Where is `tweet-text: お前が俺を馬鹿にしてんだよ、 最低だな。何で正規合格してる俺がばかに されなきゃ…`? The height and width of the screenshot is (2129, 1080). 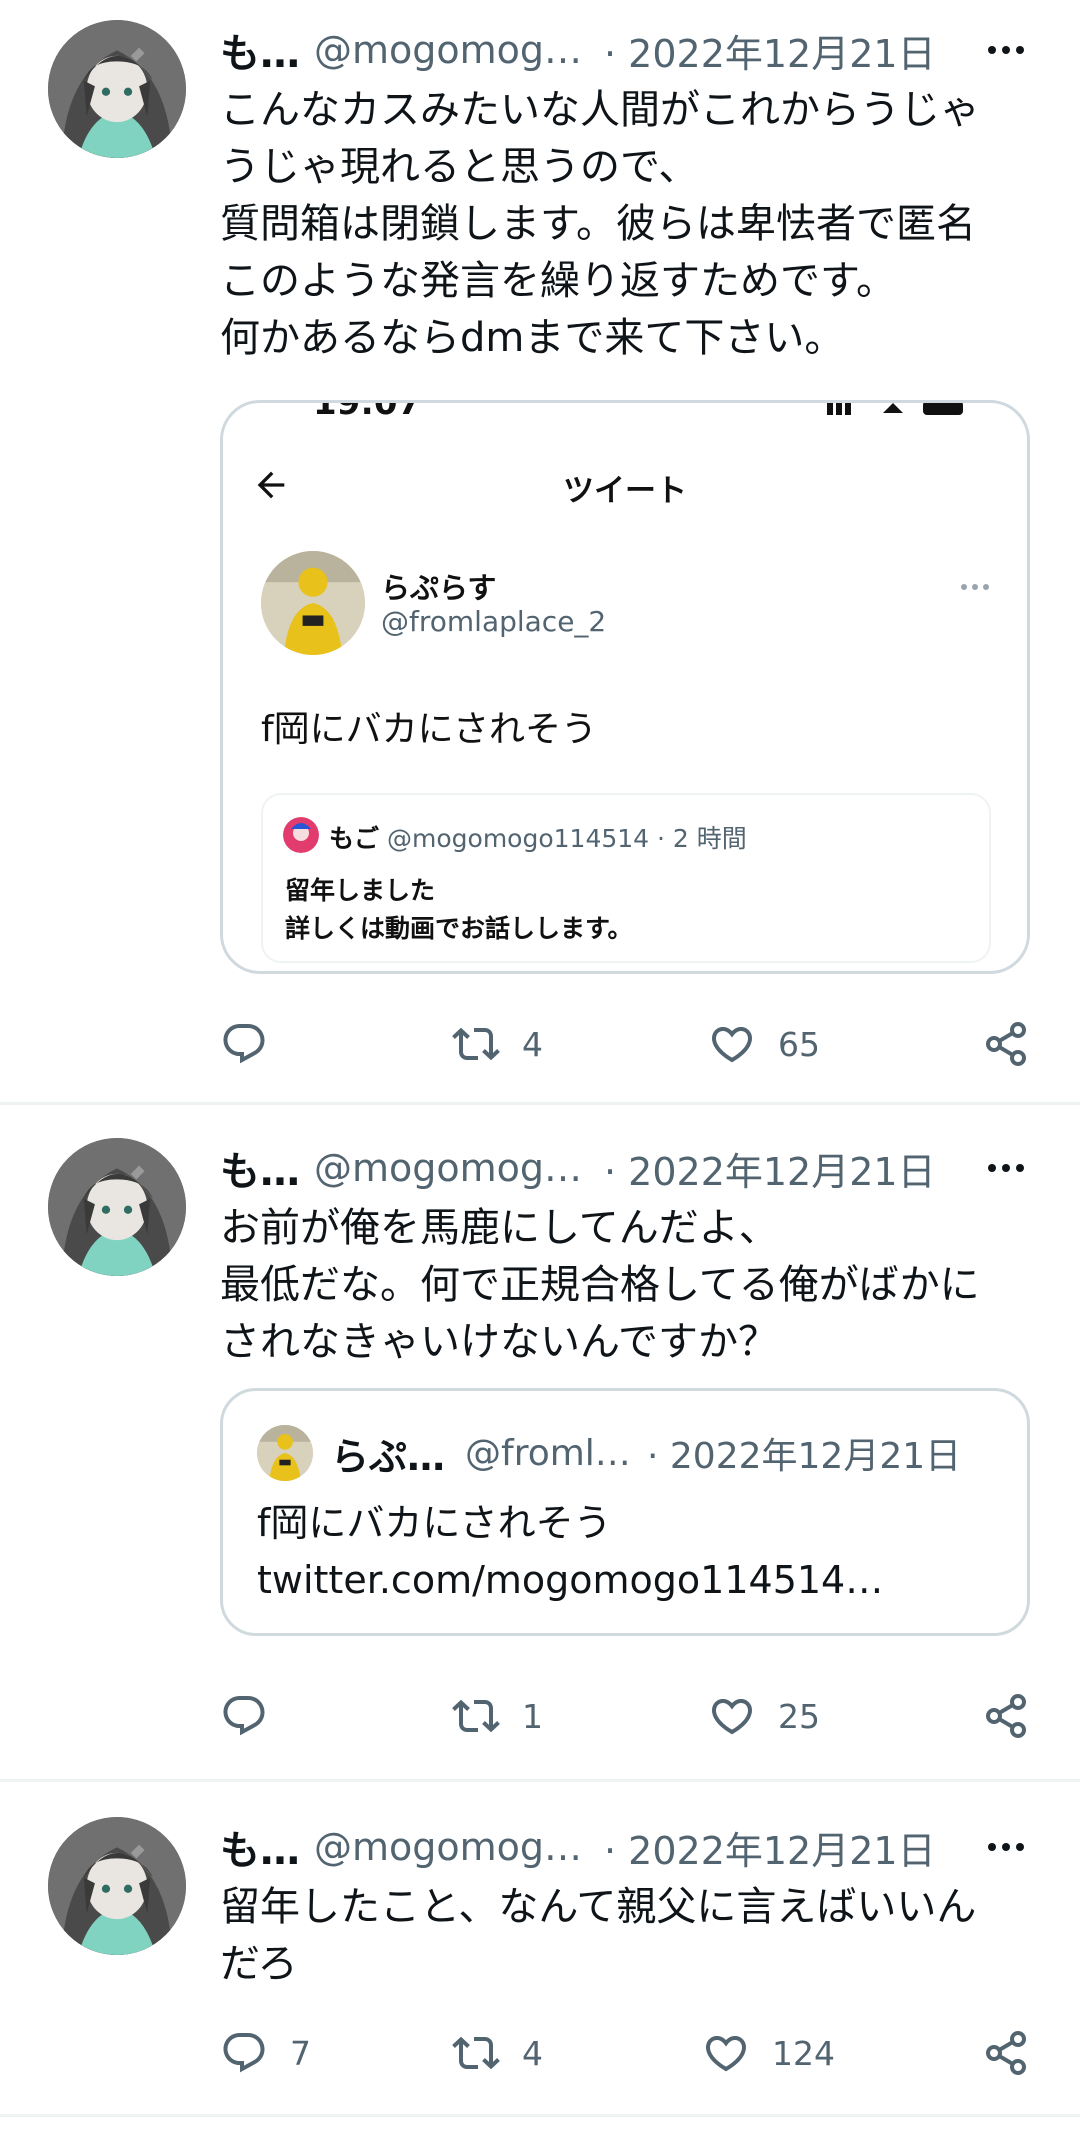 tweet-text: お前が俺を馬鹿にしてんだよ、 最低だな。何で正規合格してる俺がばかに されなきゃ… is located at coordinates (600, 1285).